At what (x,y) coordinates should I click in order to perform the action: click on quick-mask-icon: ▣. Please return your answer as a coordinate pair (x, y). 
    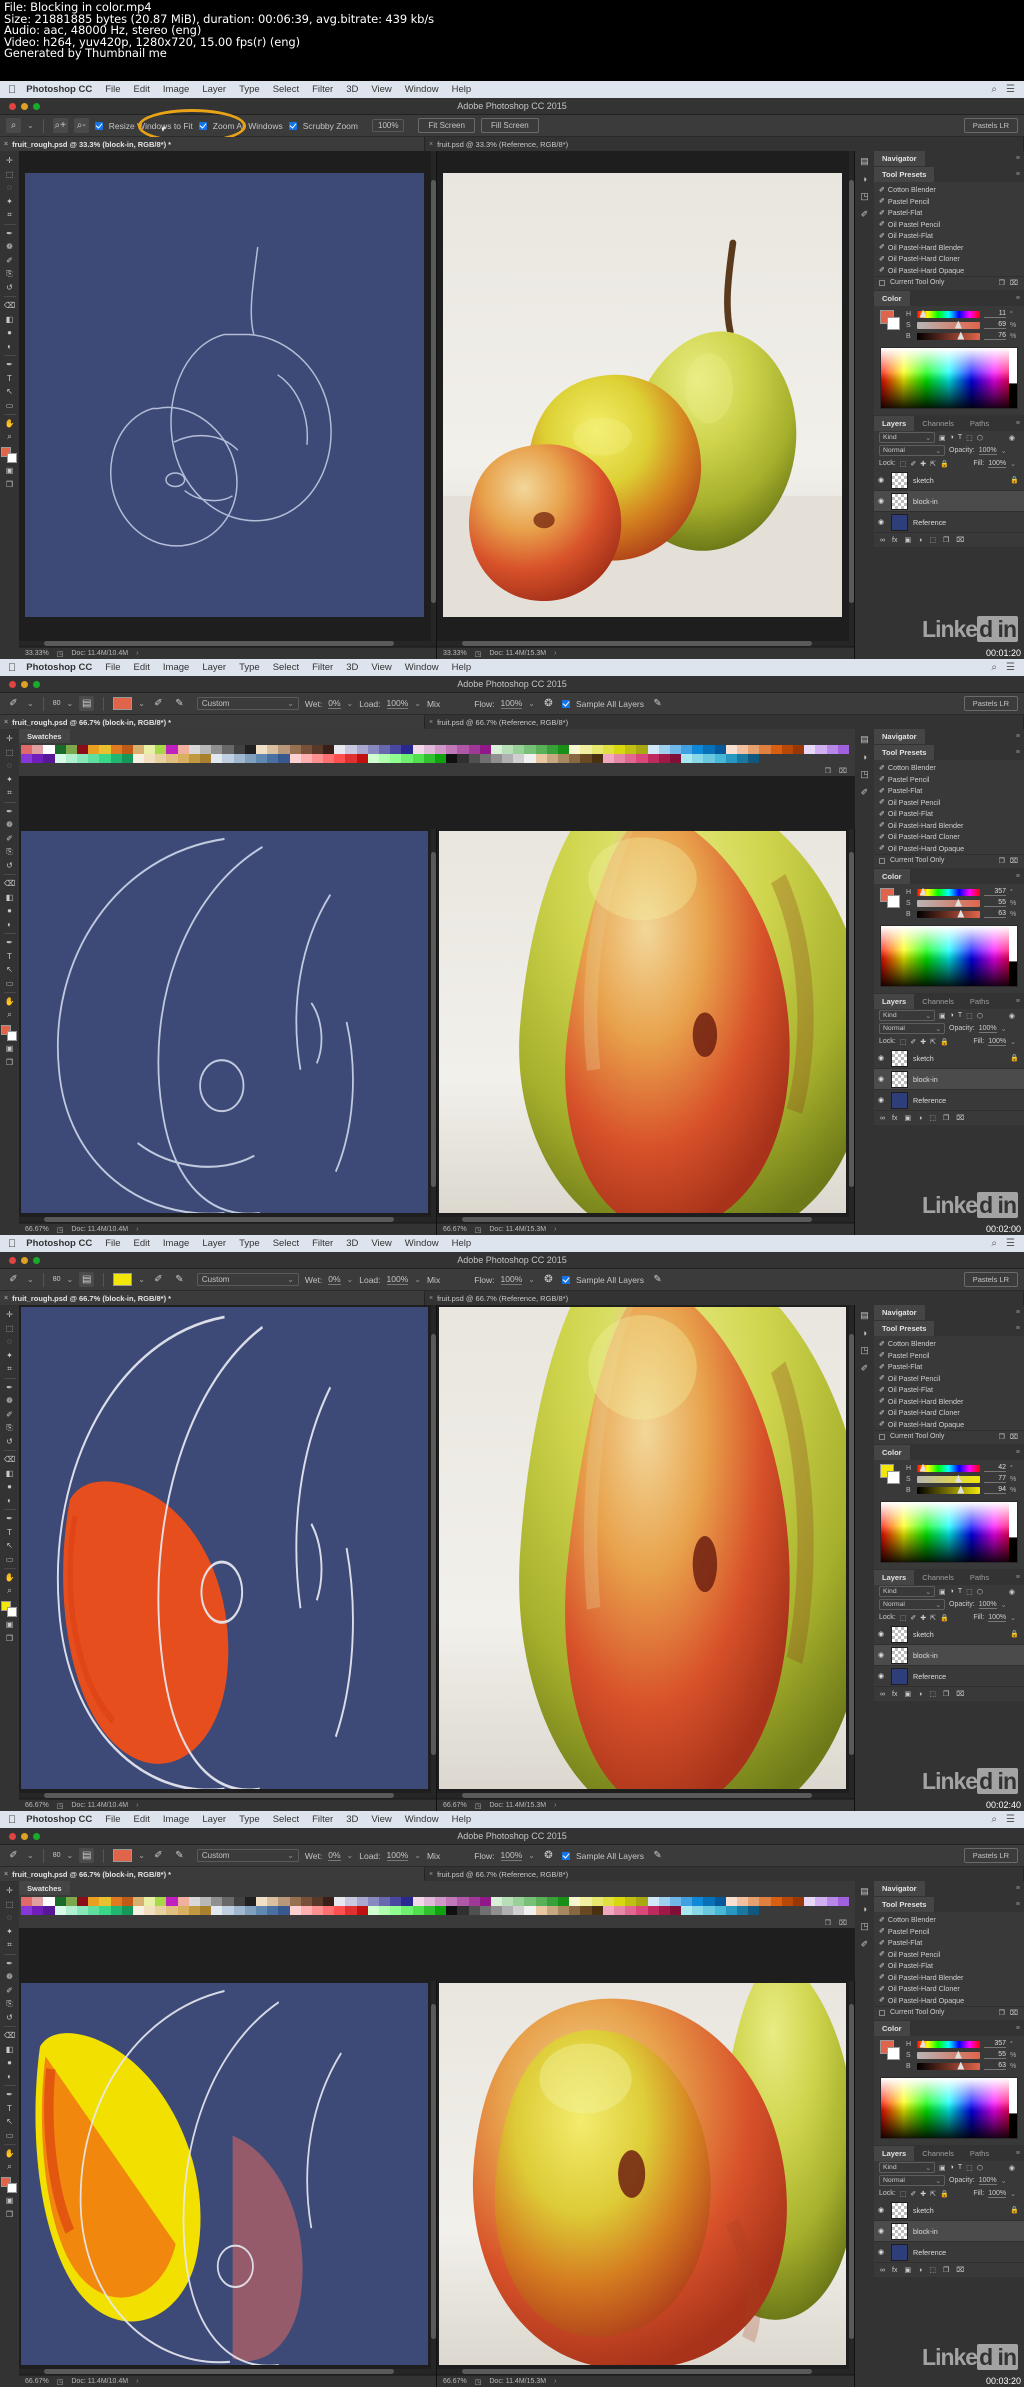
    Looking at the image, I should click on (9, 2201).